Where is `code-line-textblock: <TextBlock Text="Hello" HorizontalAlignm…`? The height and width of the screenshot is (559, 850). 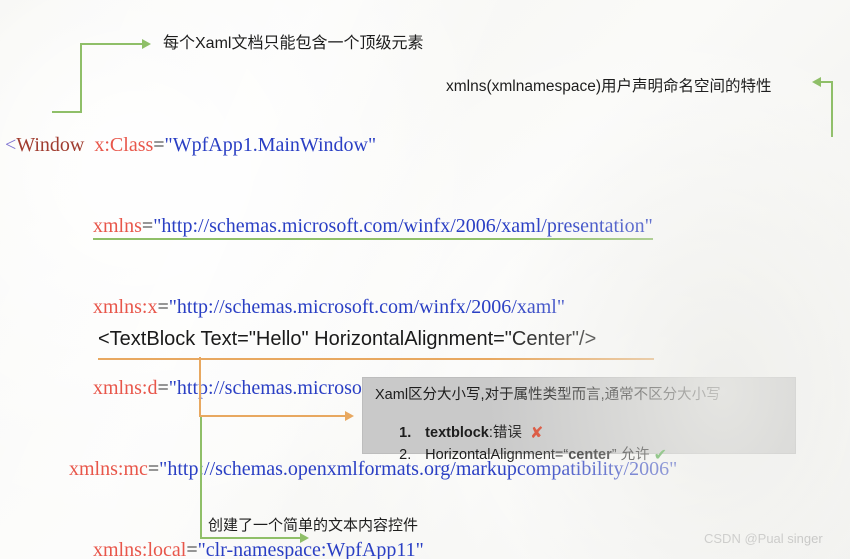
code-line-textblock: <TextBlock Text="Hello" HorizontalAlignm… is located at coordinates (347, 339).